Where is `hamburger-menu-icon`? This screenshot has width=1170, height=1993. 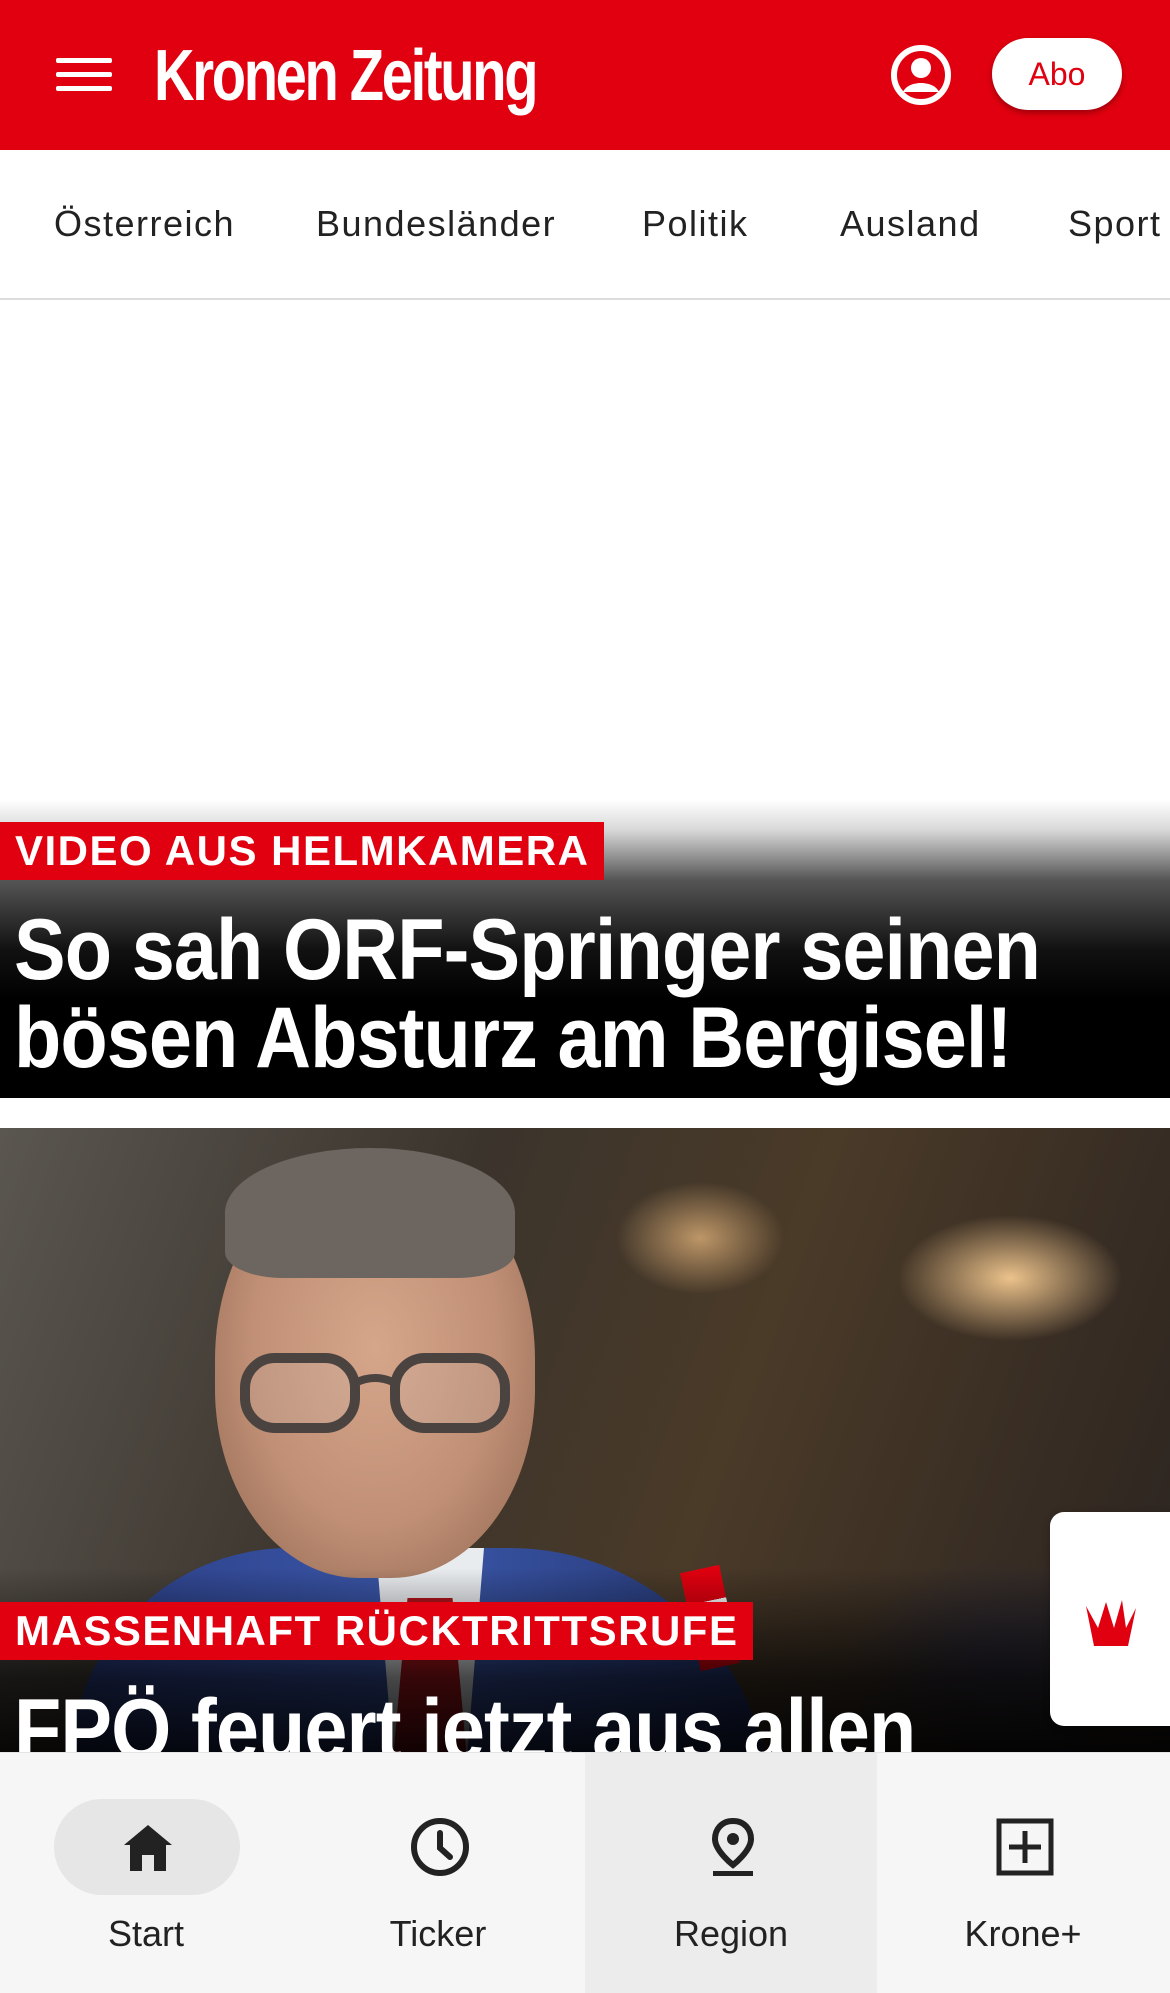 hamburger-menu-icon is located at coordinates (84, 74).